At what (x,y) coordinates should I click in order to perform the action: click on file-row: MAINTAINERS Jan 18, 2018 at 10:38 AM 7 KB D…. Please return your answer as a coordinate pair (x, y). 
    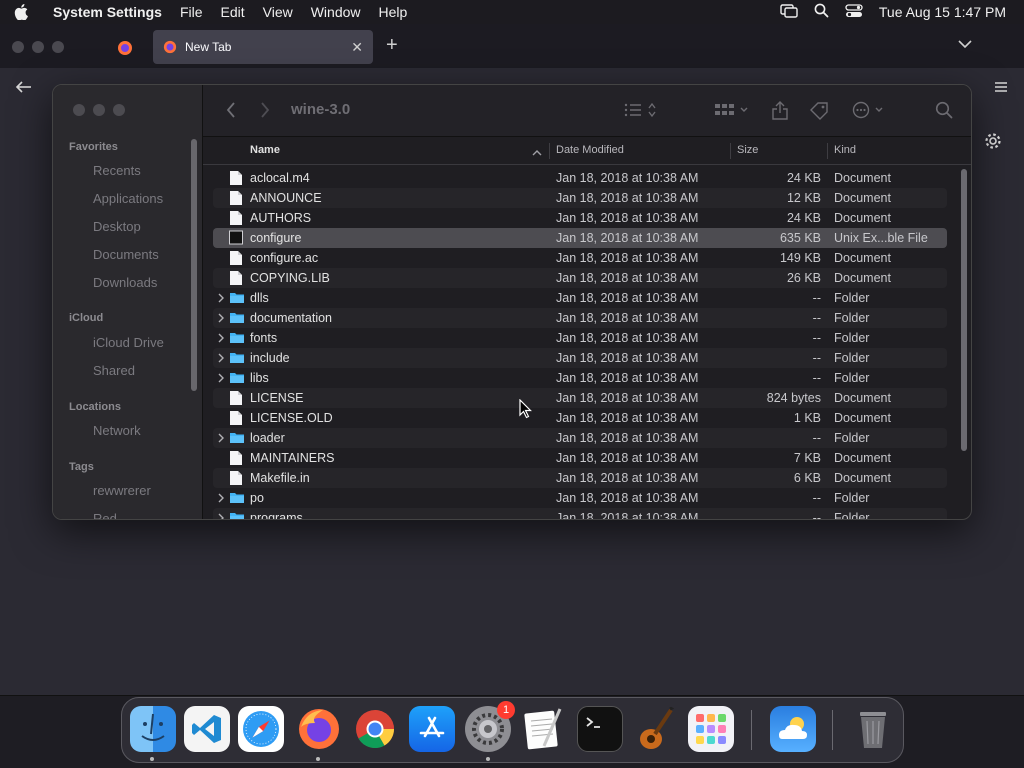
    Looking at the image, I should click on (580, 458).